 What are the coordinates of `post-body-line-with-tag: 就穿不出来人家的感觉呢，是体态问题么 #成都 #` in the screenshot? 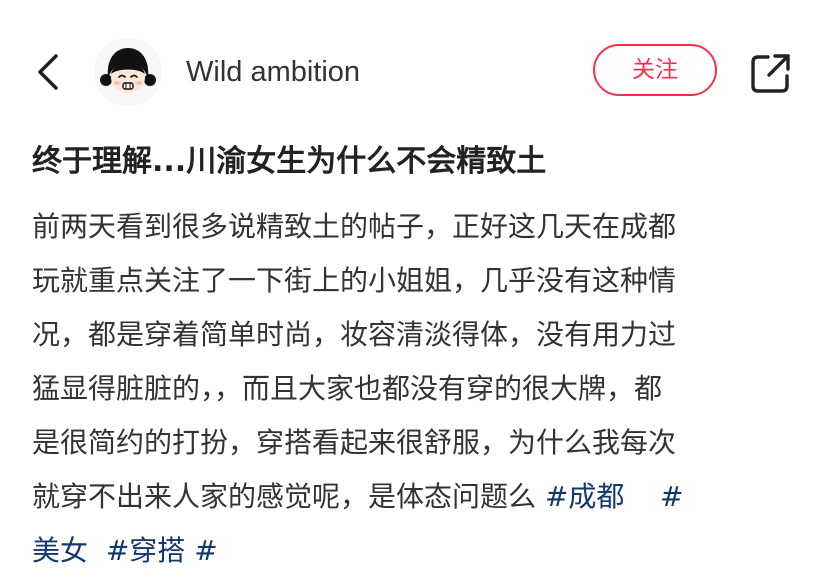 It's located at (417, 497).